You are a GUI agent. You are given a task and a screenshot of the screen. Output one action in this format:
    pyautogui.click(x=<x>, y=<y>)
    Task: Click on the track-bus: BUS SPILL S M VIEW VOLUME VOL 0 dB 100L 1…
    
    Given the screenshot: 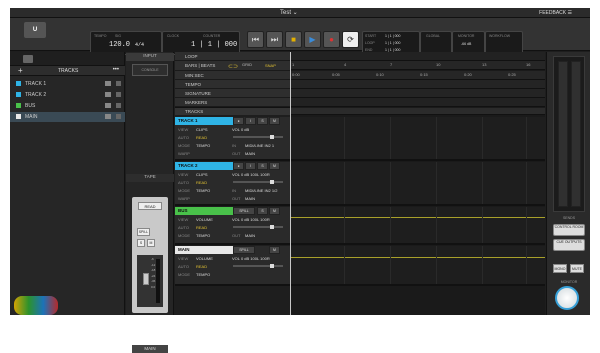 What is the action you would take?
    pyautogui.click(x=232, y=226)
    